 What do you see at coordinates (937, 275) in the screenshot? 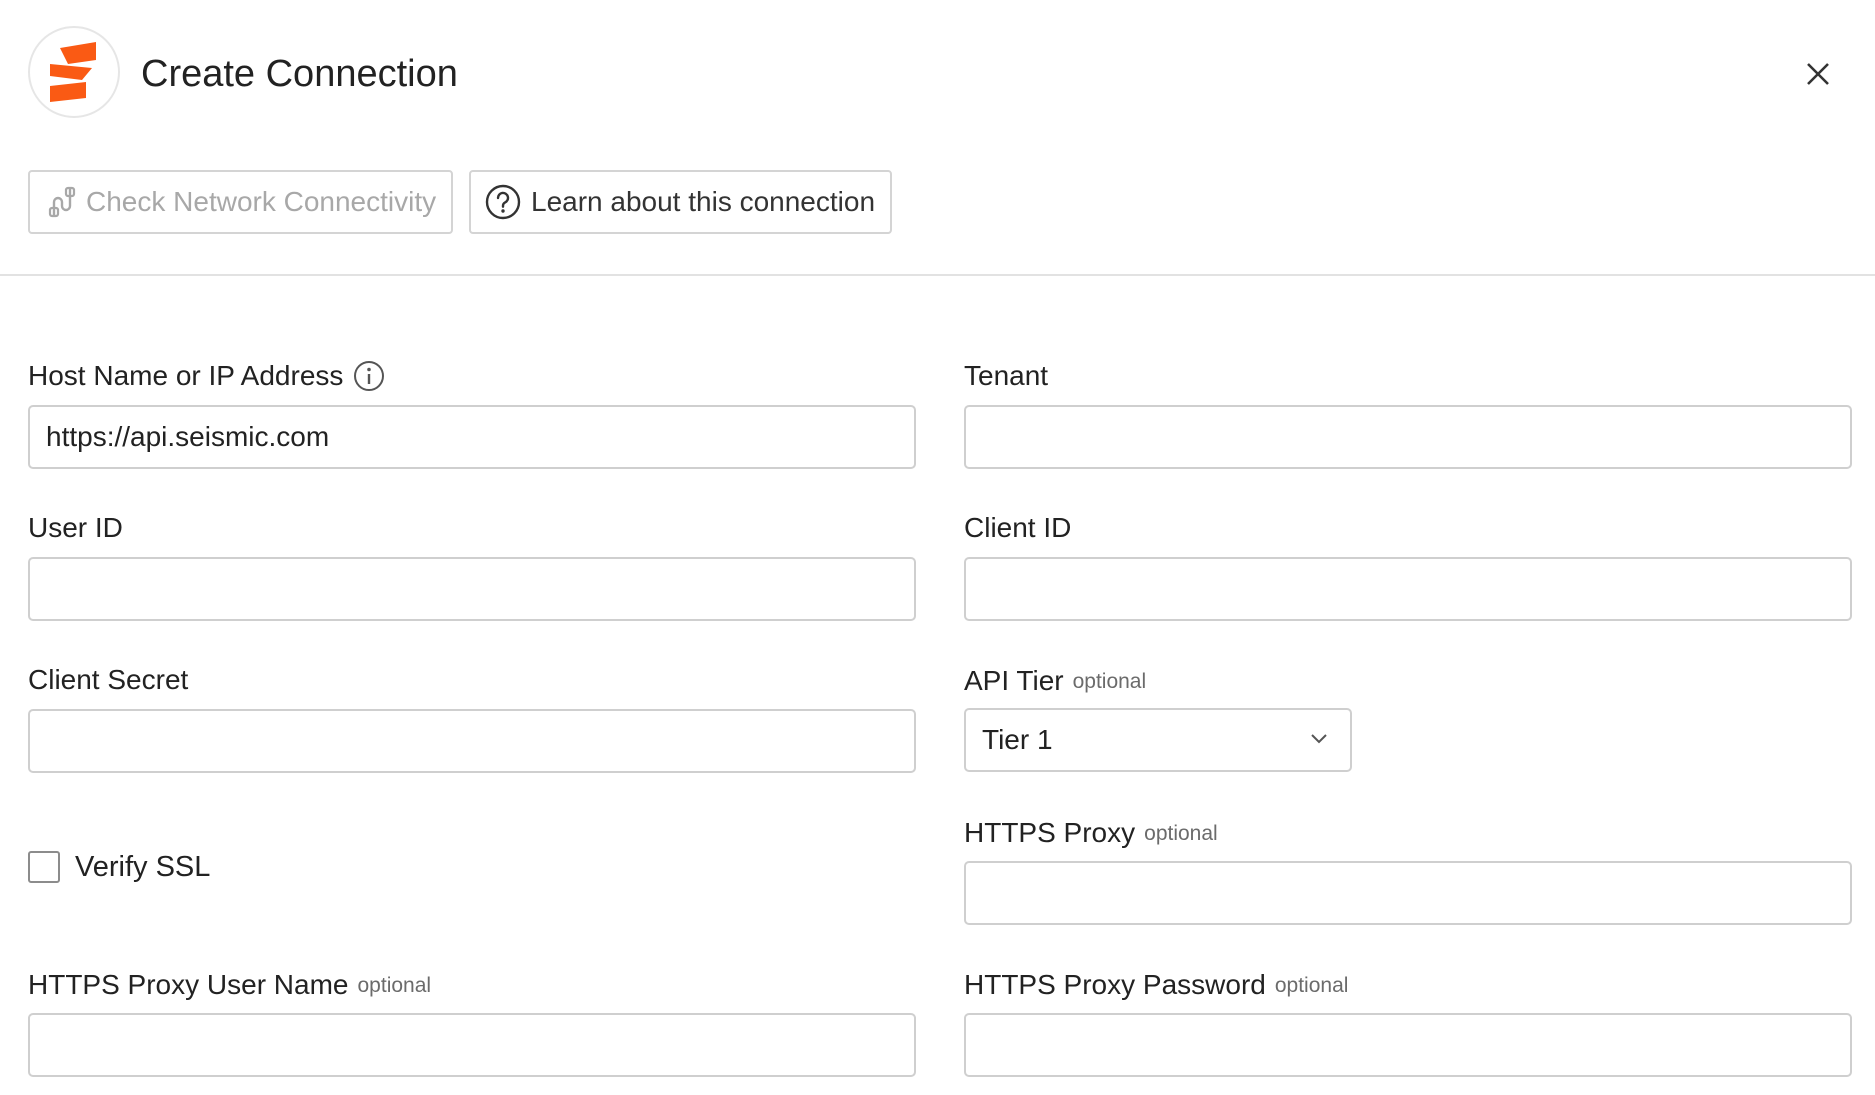
I see `header-divider` at bounding box center [937, 275].